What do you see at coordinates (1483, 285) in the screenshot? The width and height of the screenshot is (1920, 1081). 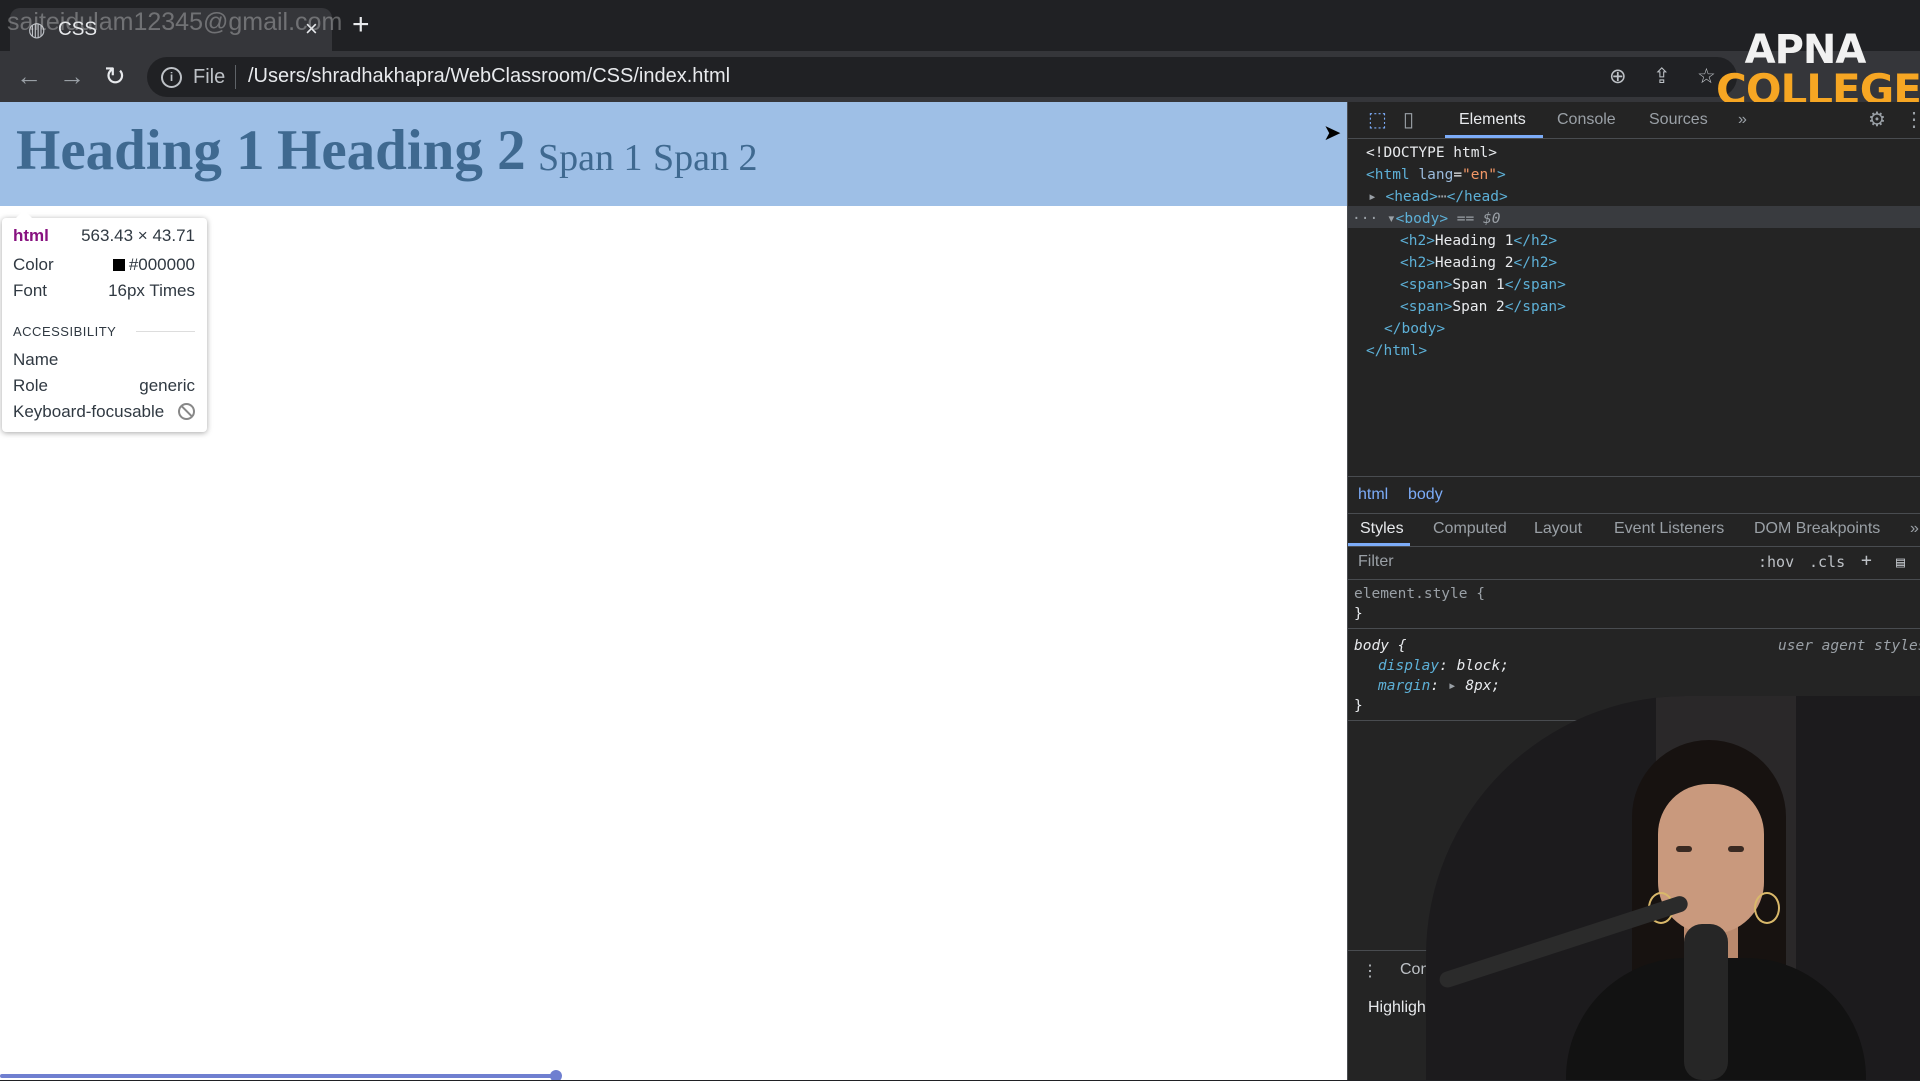 I see `dom-span-node: <span>Span 1</span>` at bounding box center [1483, 285].